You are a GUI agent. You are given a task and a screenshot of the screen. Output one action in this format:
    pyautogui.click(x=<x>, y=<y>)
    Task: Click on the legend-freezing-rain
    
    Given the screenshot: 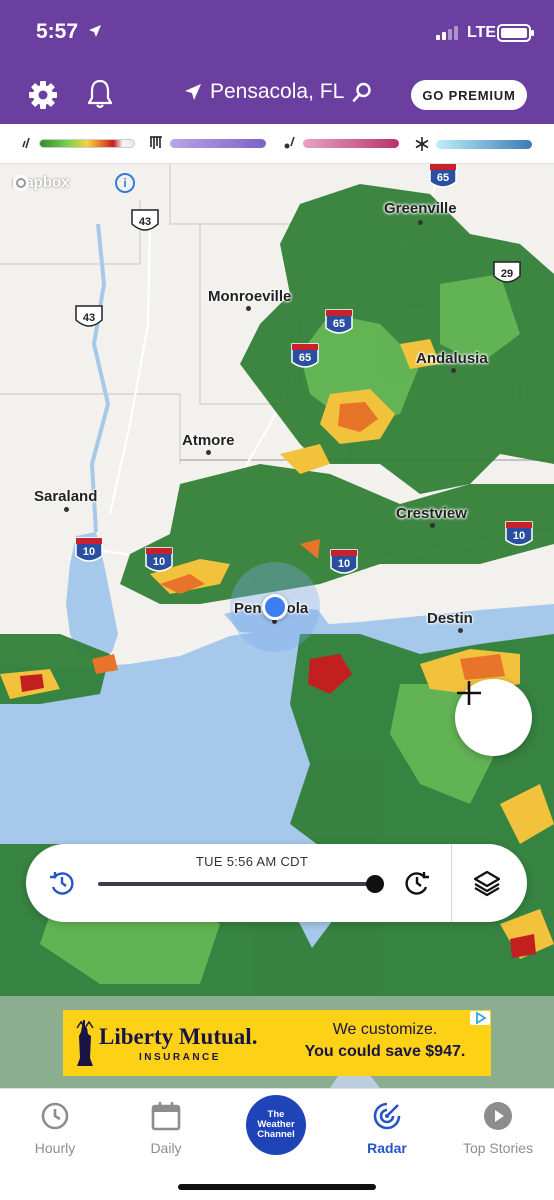 What is the action you would take?
    pyautogui.click(x=207, y=143)
    